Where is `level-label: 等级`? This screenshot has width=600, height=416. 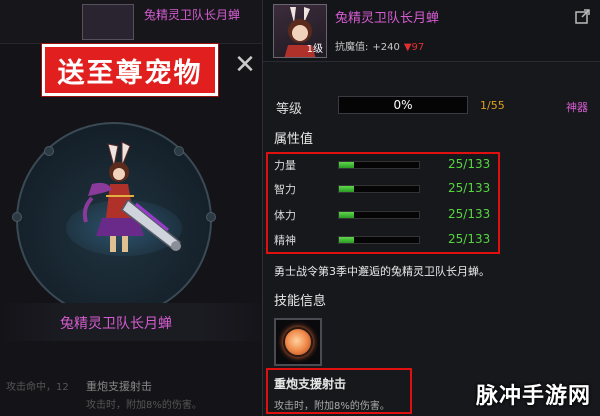
level-label: 等级 is located at coordinates (289, 109).